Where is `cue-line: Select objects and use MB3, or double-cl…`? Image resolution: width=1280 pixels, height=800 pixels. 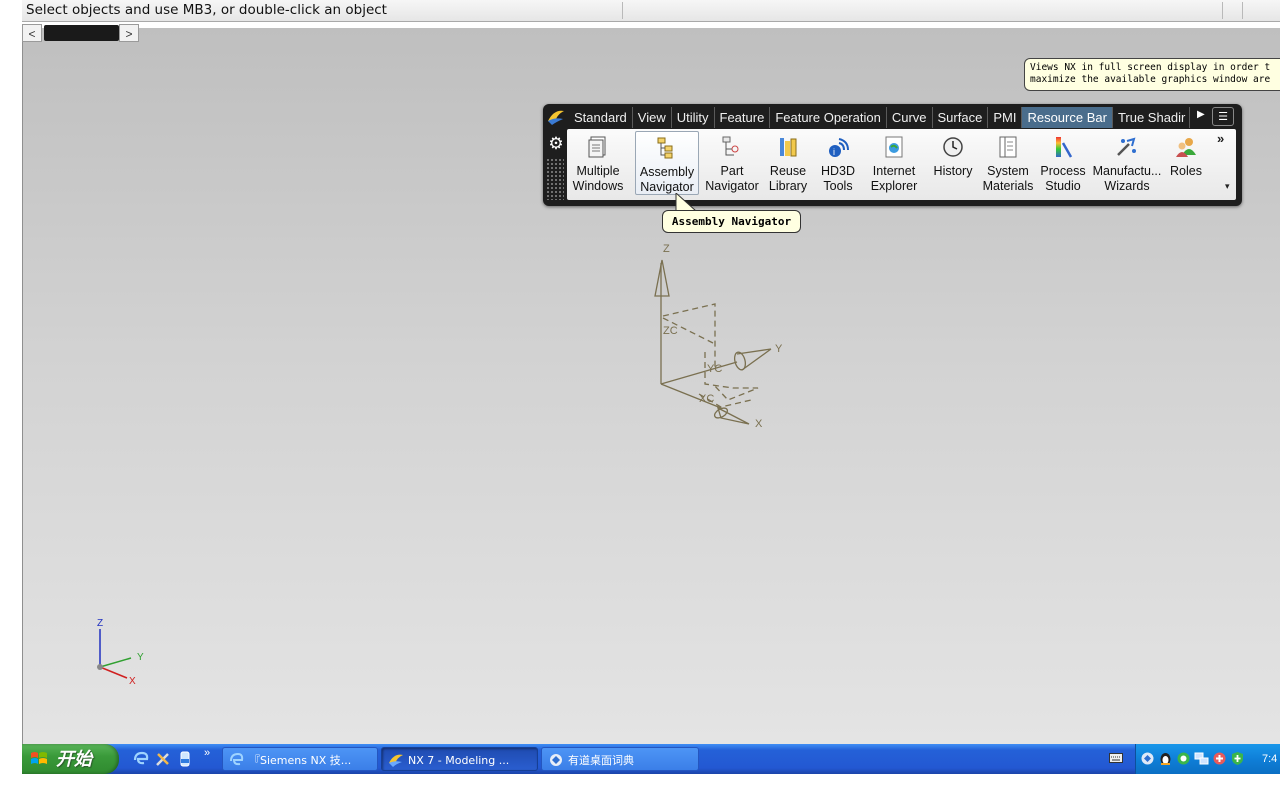
cue-line: Select objects and use MB3, or double-cl… is located at coordinates (206, 10).